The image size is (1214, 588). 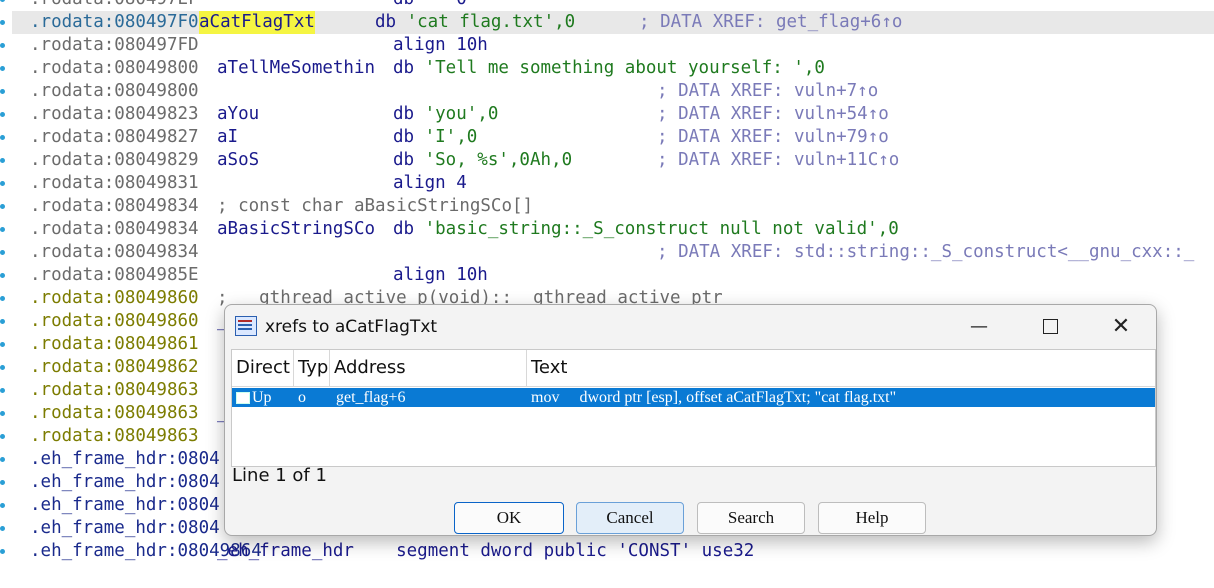 What do you see at coordinates (693, 386) in the screenshot?
I see `header-divider` at bounding box center [693, 386].